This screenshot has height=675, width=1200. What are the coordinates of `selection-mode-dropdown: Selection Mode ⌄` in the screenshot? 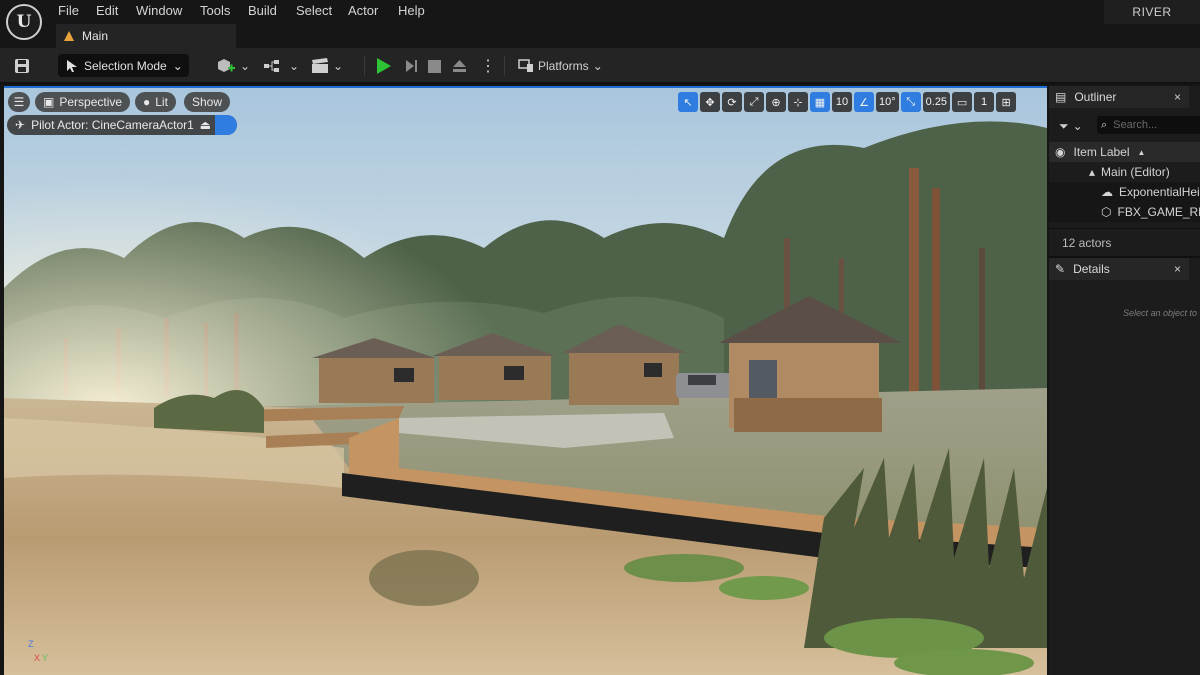 It's located at (123, 65).